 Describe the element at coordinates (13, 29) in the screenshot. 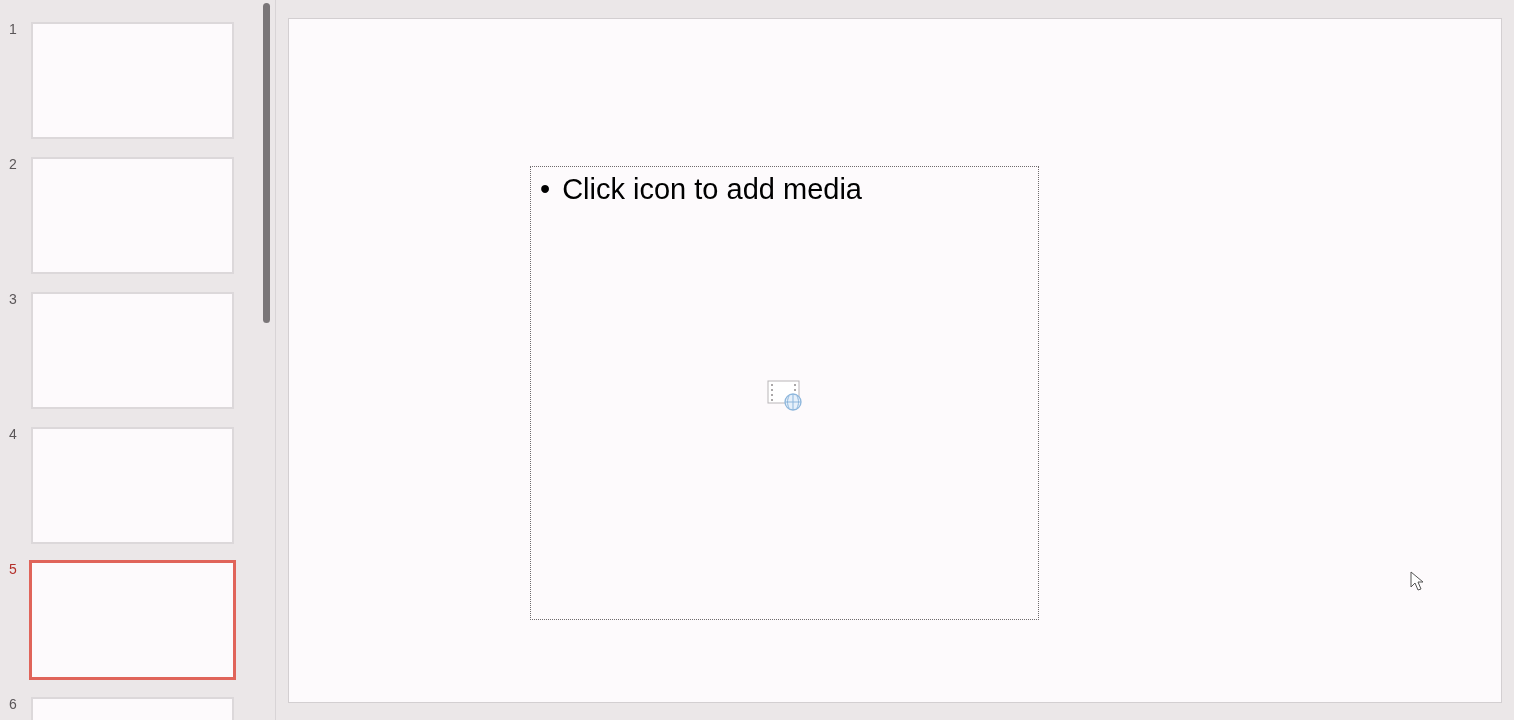

I see `slide-number: 1` at that location.